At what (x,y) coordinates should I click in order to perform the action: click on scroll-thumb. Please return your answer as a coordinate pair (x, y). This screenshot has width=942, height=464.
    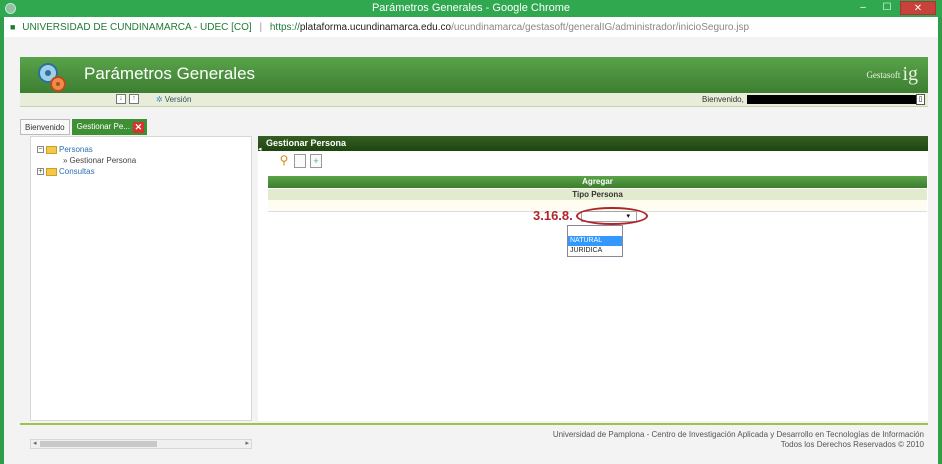
    Looking at the image, I should click on (98, 444).